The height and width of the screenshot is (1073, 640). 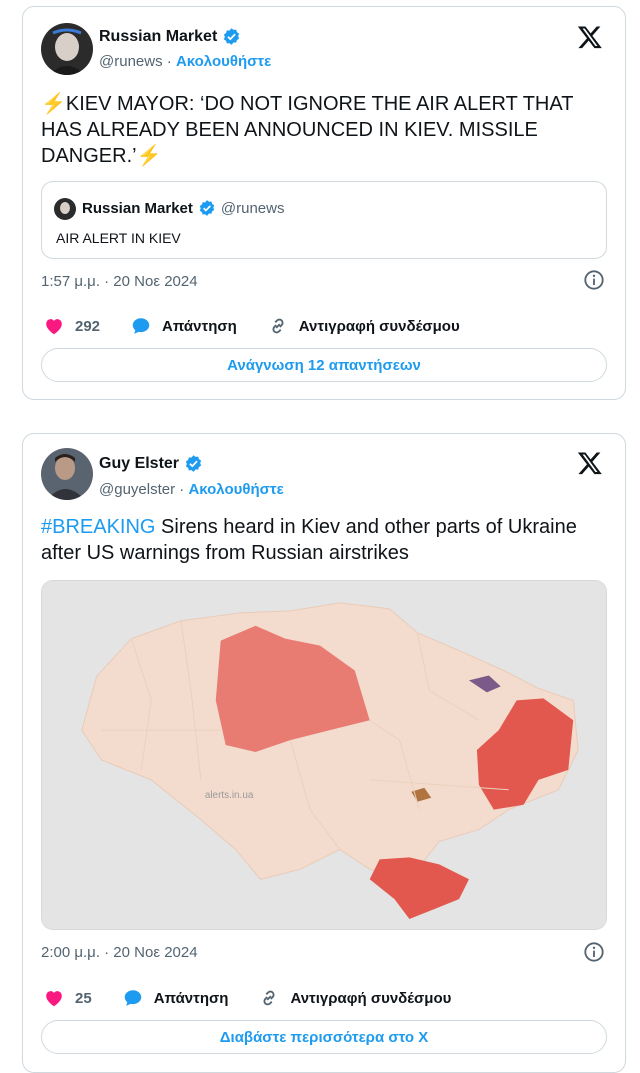 I want to click on read-more-button: Διαβάστε περισσότερα στο X, so click(x=324, y=1037).